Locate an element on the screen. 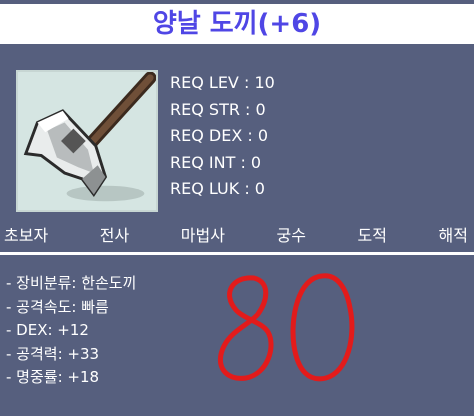  double-axe-icon is located at coordinates (89, 137).